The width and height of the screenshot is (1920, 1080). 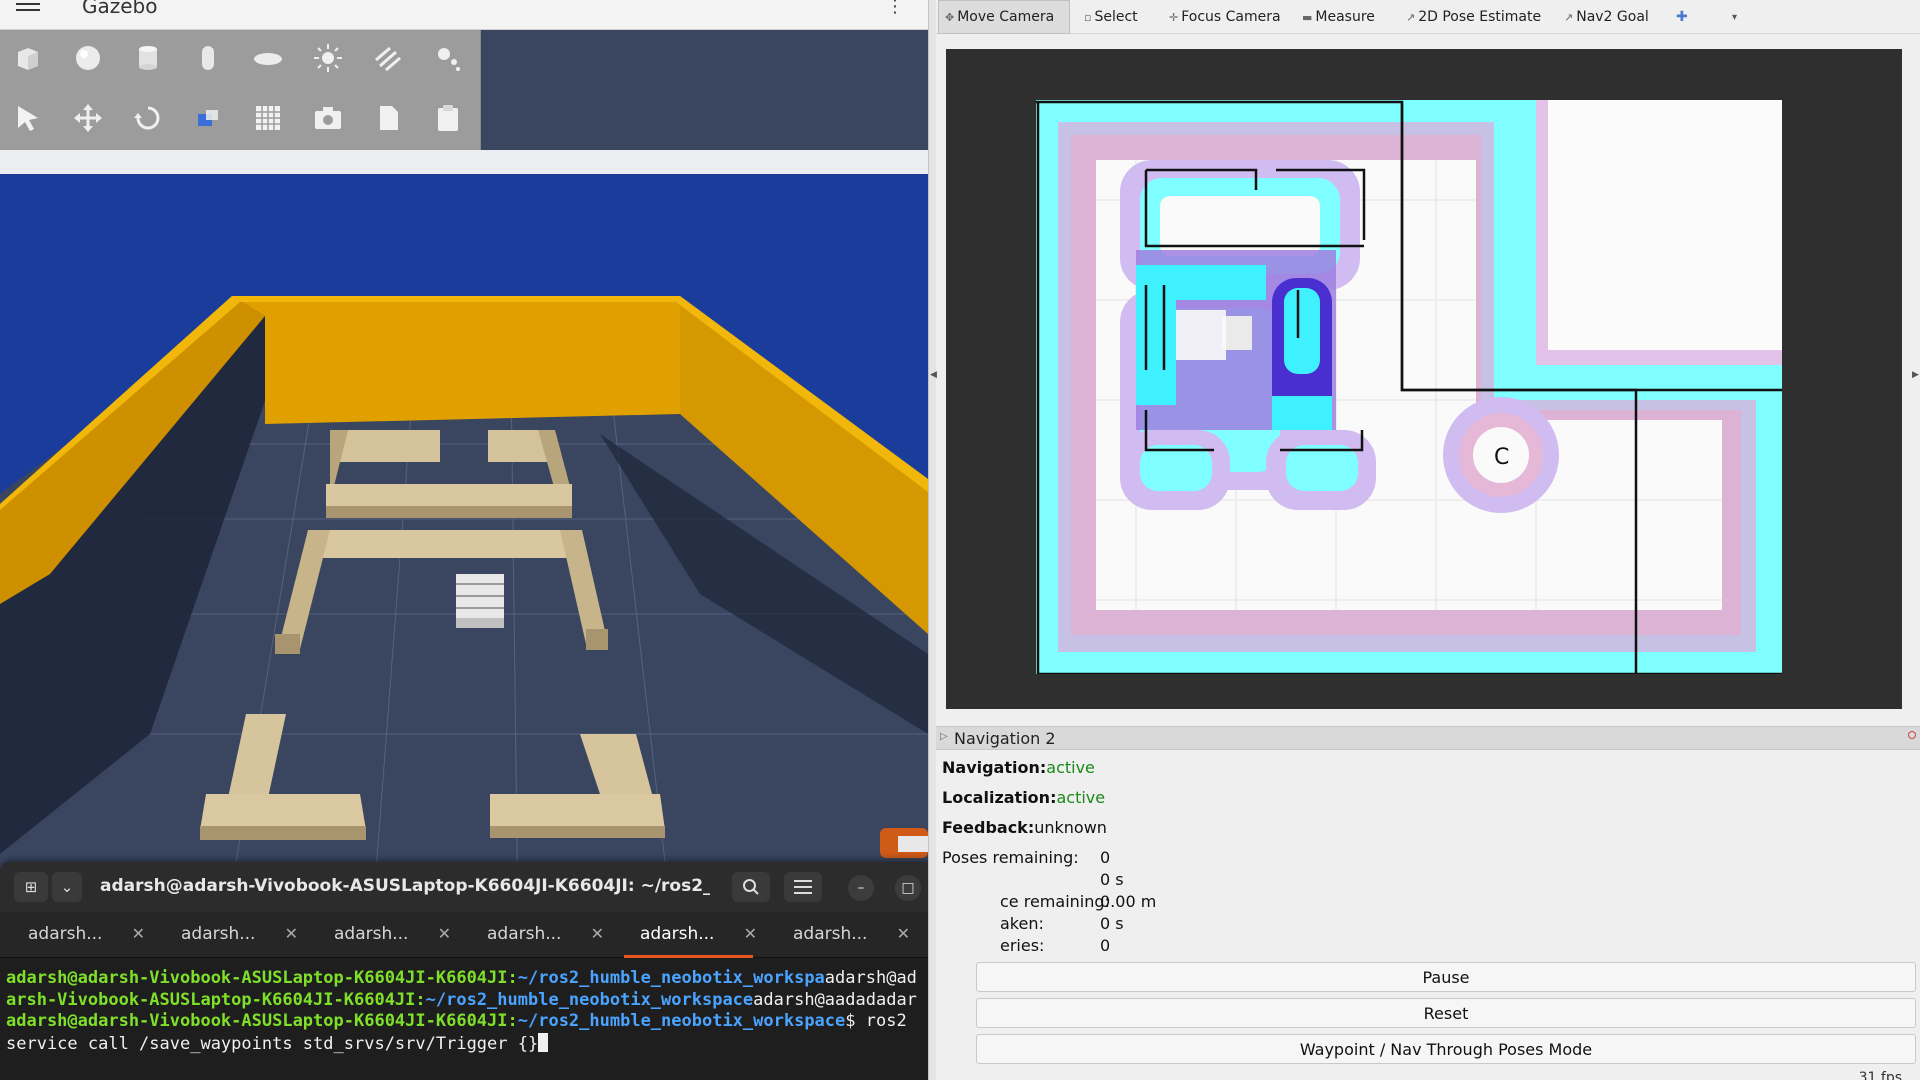 What do you see at coordinates (1070, 767) in the screenshot?
I see `navigation-value: active` at bounding box center [1070, 767].